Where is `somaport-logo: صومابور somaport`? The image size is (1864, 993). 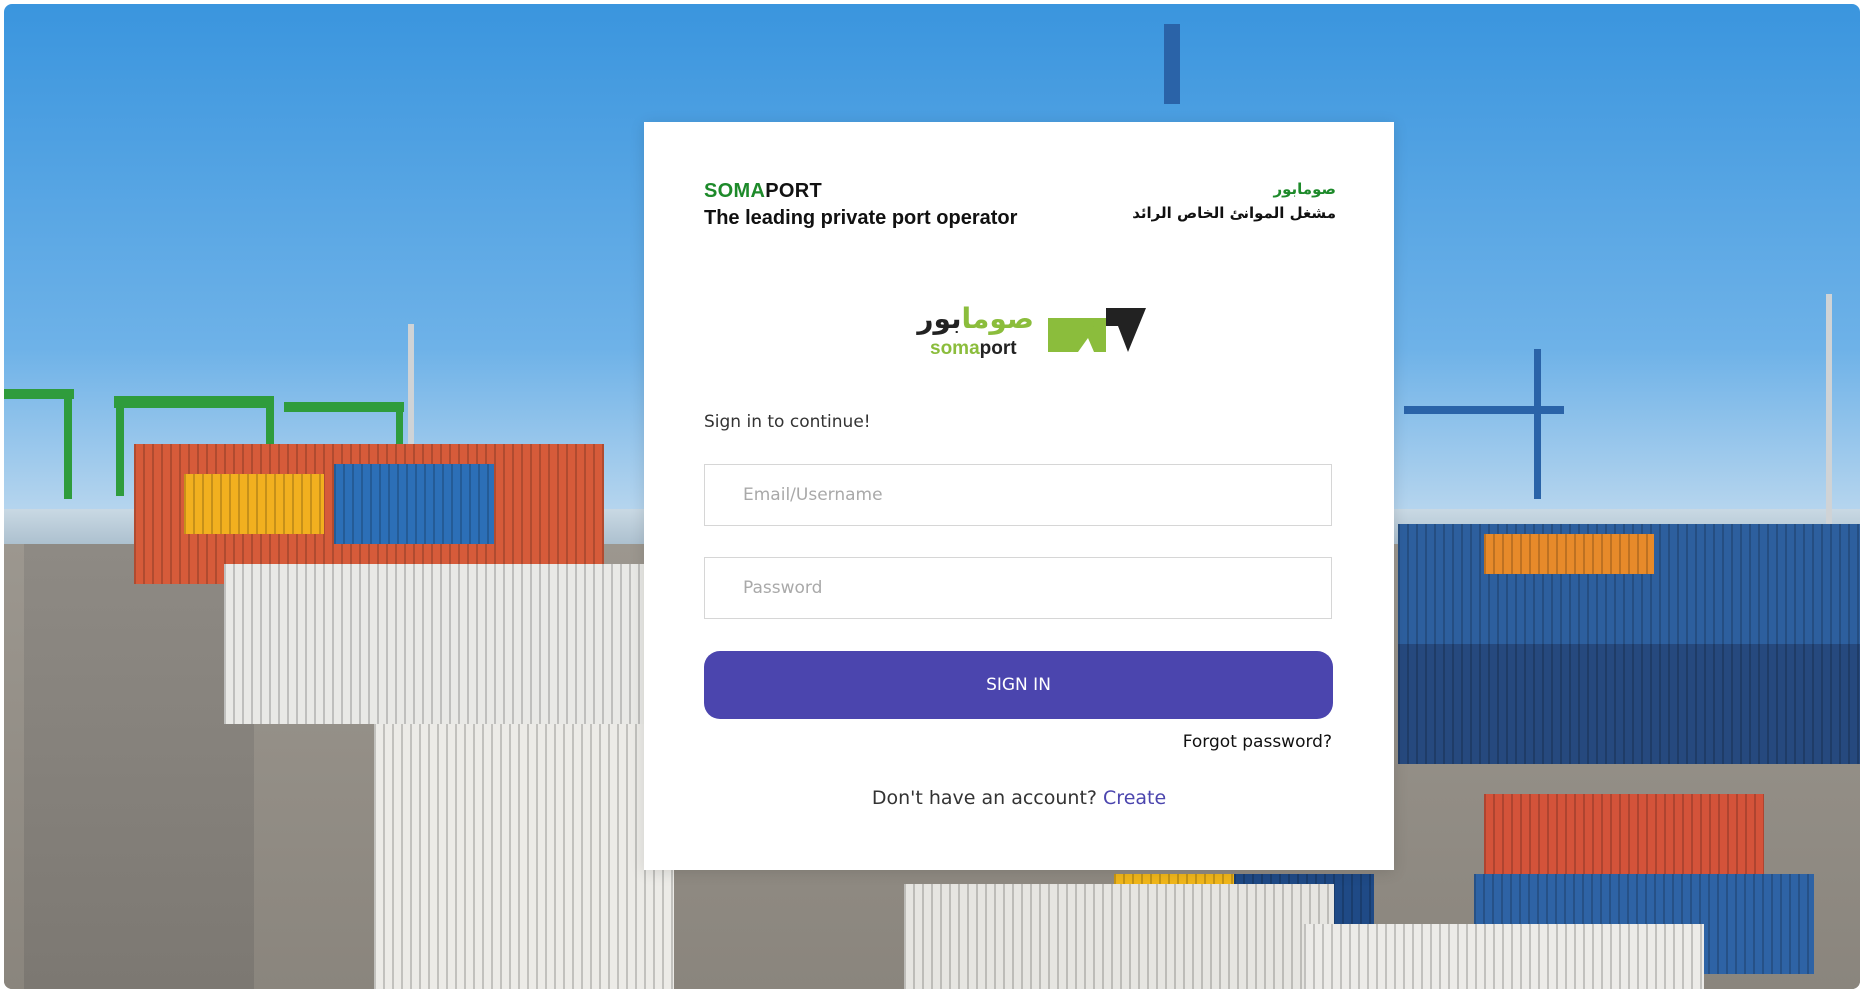 somaport-logo: صومابور somaport is located at coordinates (1038, 337).